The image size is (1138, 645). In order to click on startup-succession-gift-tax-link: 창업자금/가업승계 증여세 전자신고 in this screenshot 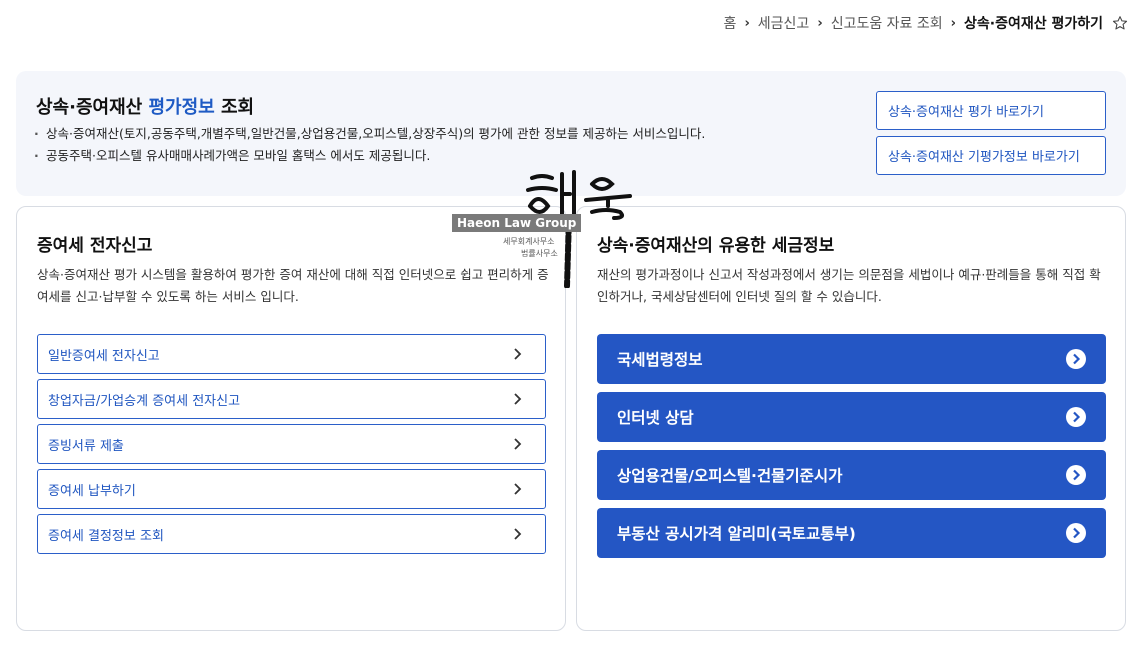, I will do `click(291, 399)`.